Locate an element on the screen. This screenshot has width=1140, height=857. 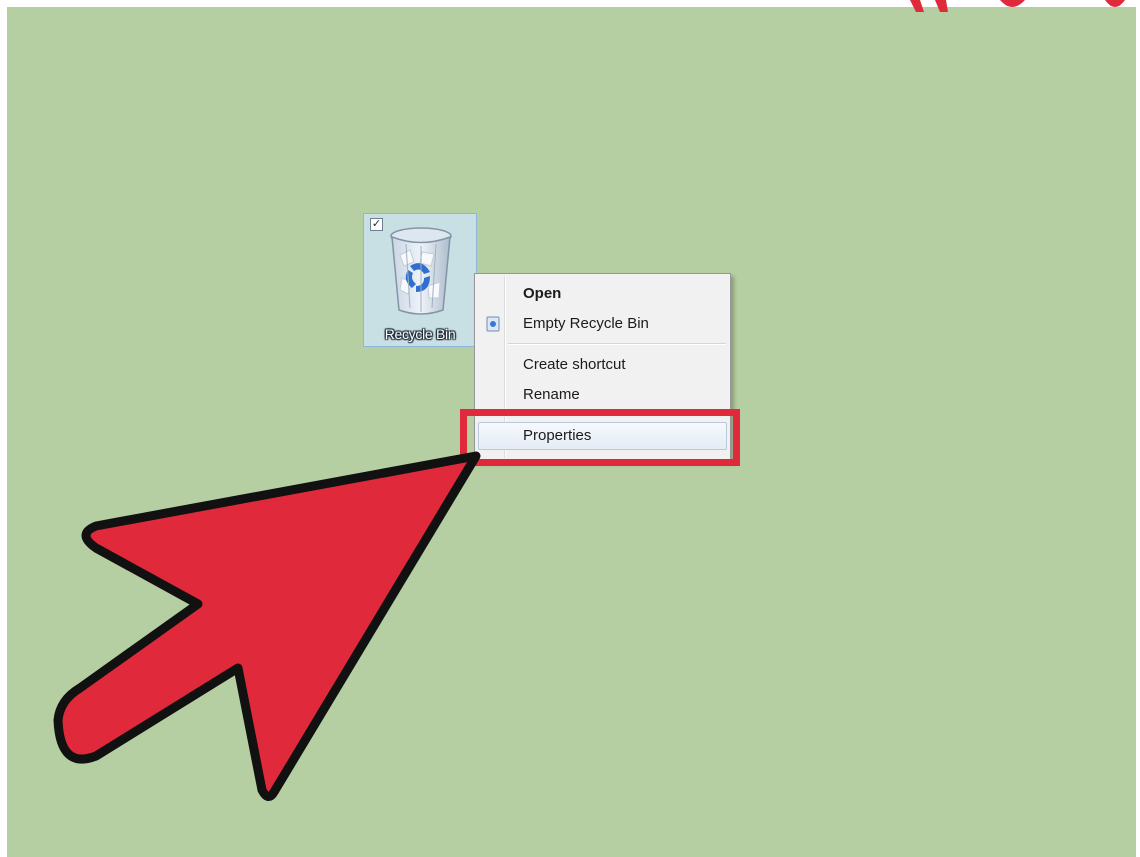
menu-item-label: Create shortcut is located at coordinates (574, 364).